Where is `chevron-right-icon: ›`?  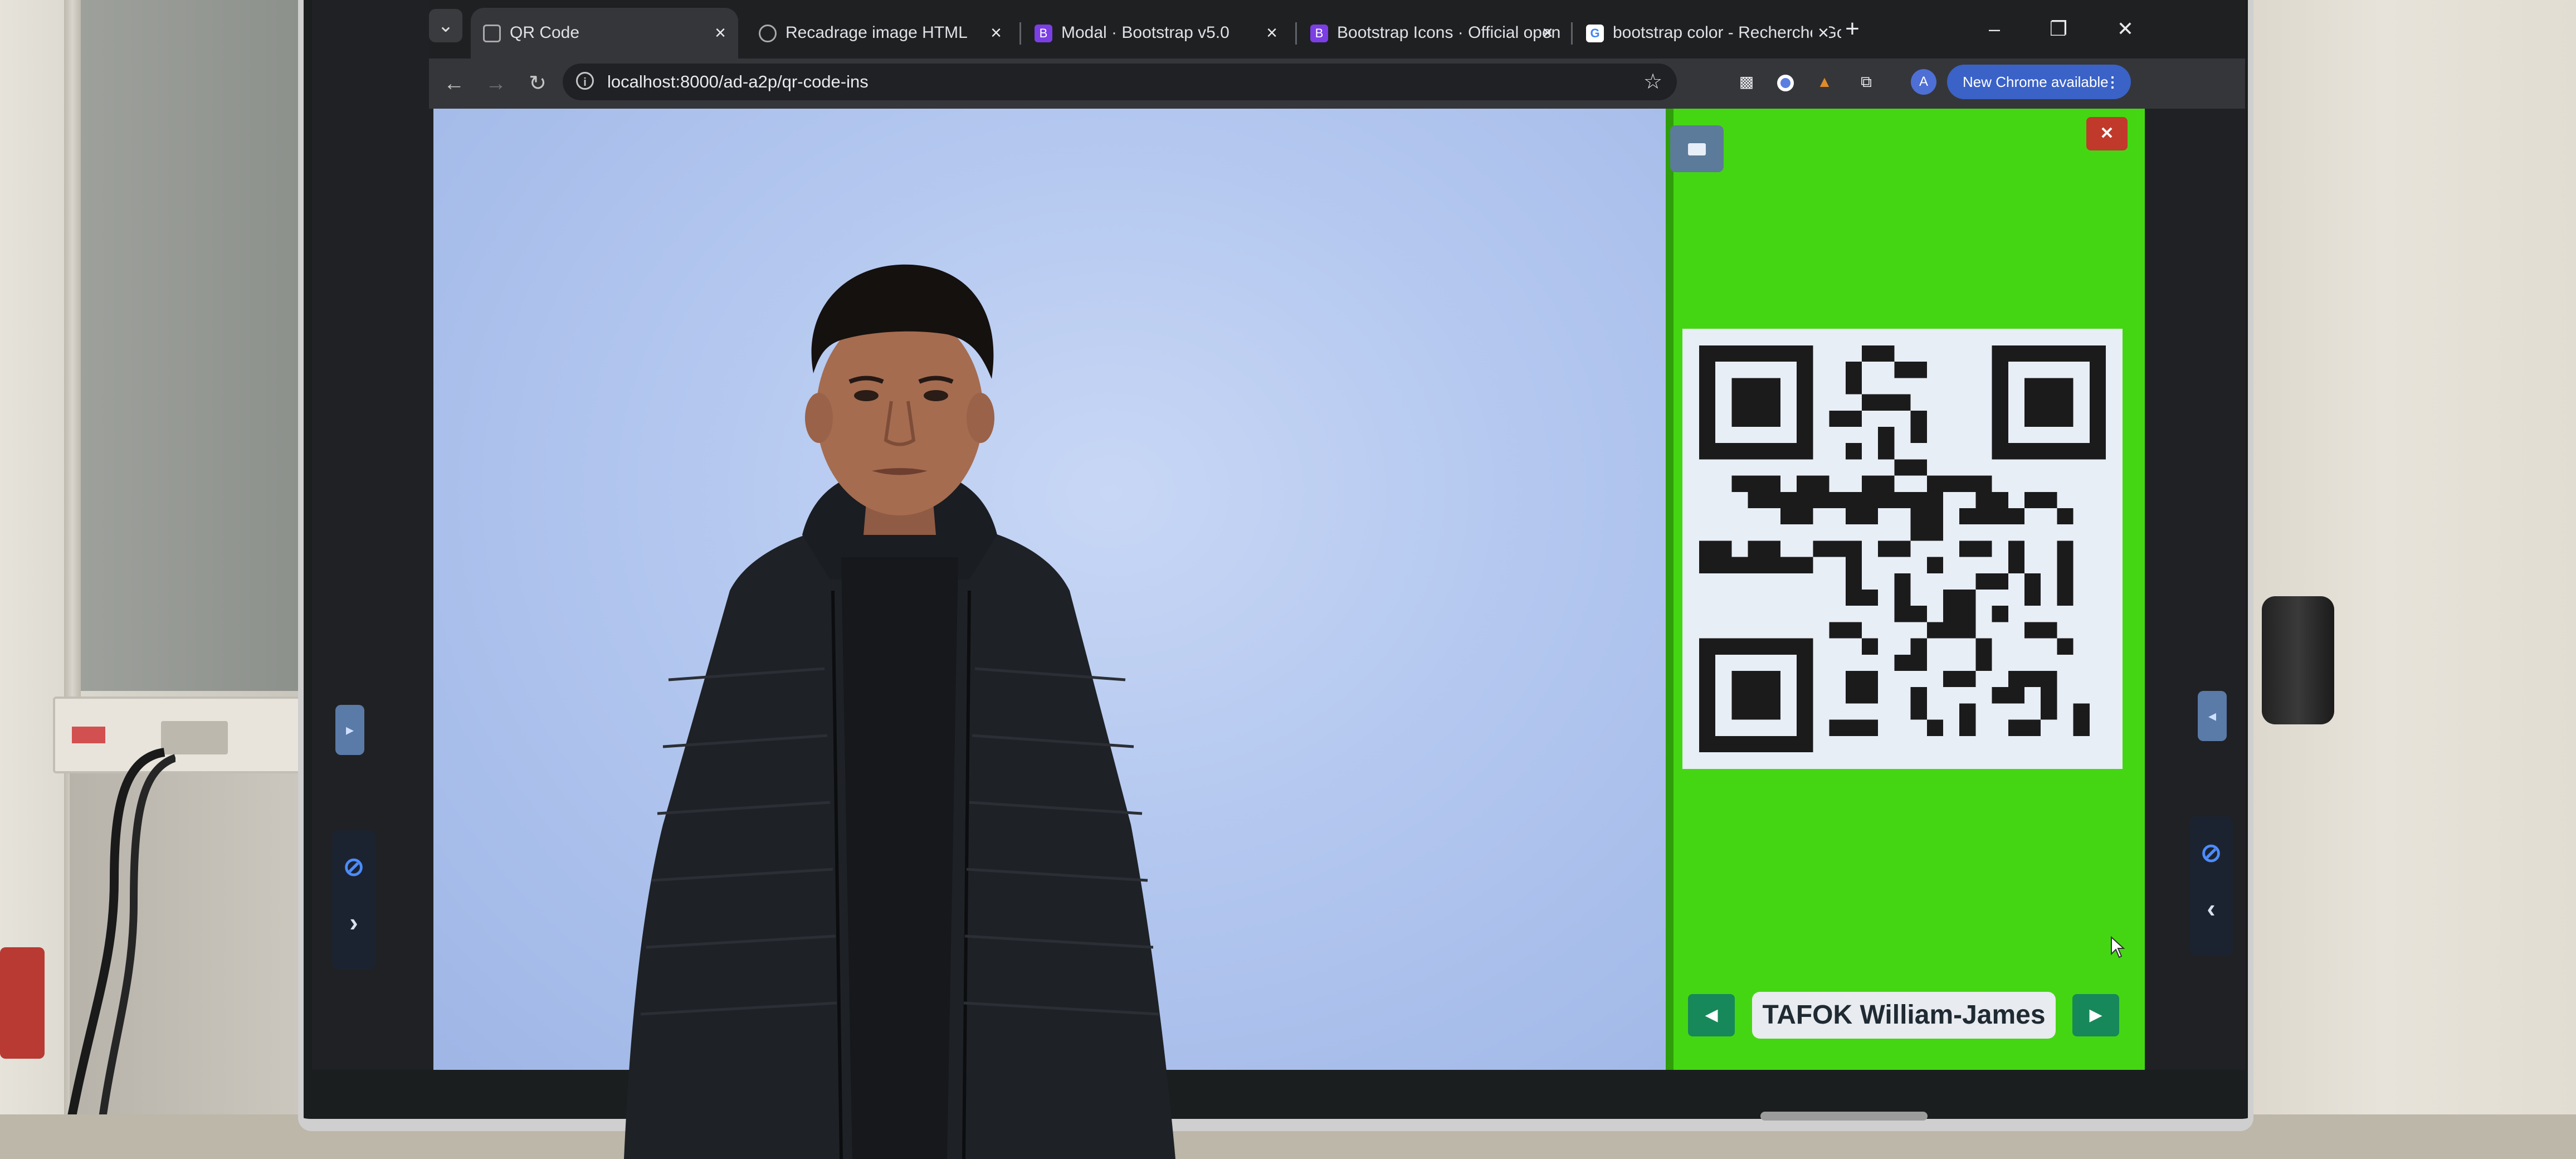 chevron-right-icon: › is located at coordinates (353, 922).